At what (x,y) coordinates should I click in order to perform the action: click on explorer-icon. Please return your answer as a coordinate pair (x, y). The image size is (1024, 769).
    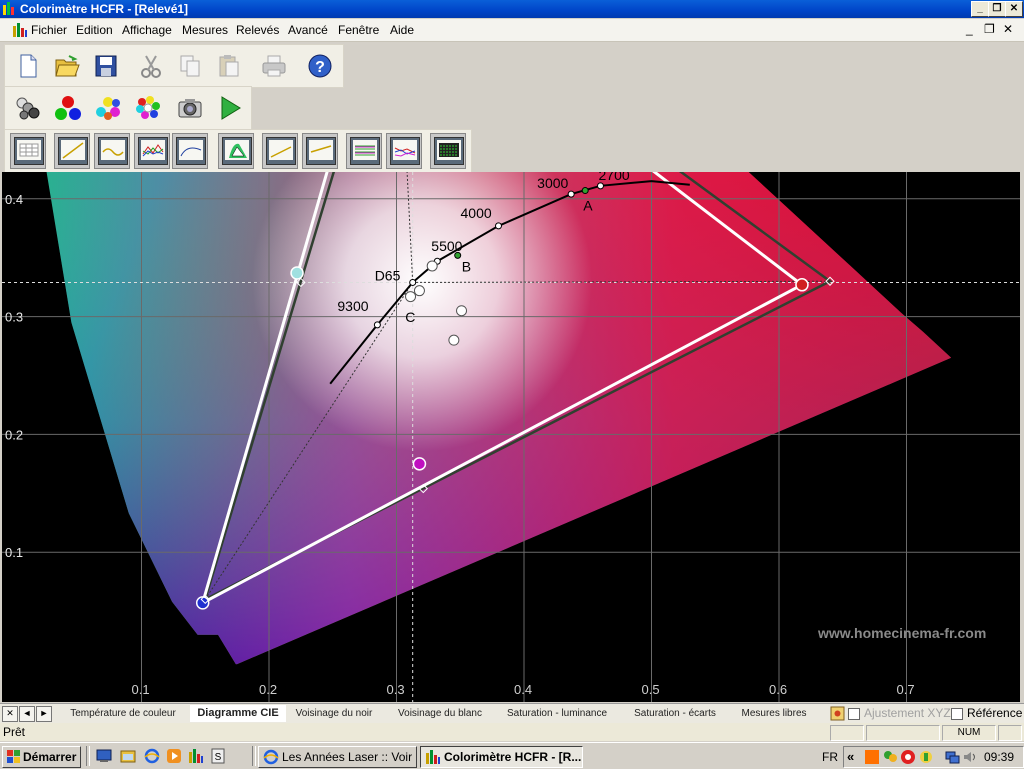
    Looking at the image, I should click on (128, 756).